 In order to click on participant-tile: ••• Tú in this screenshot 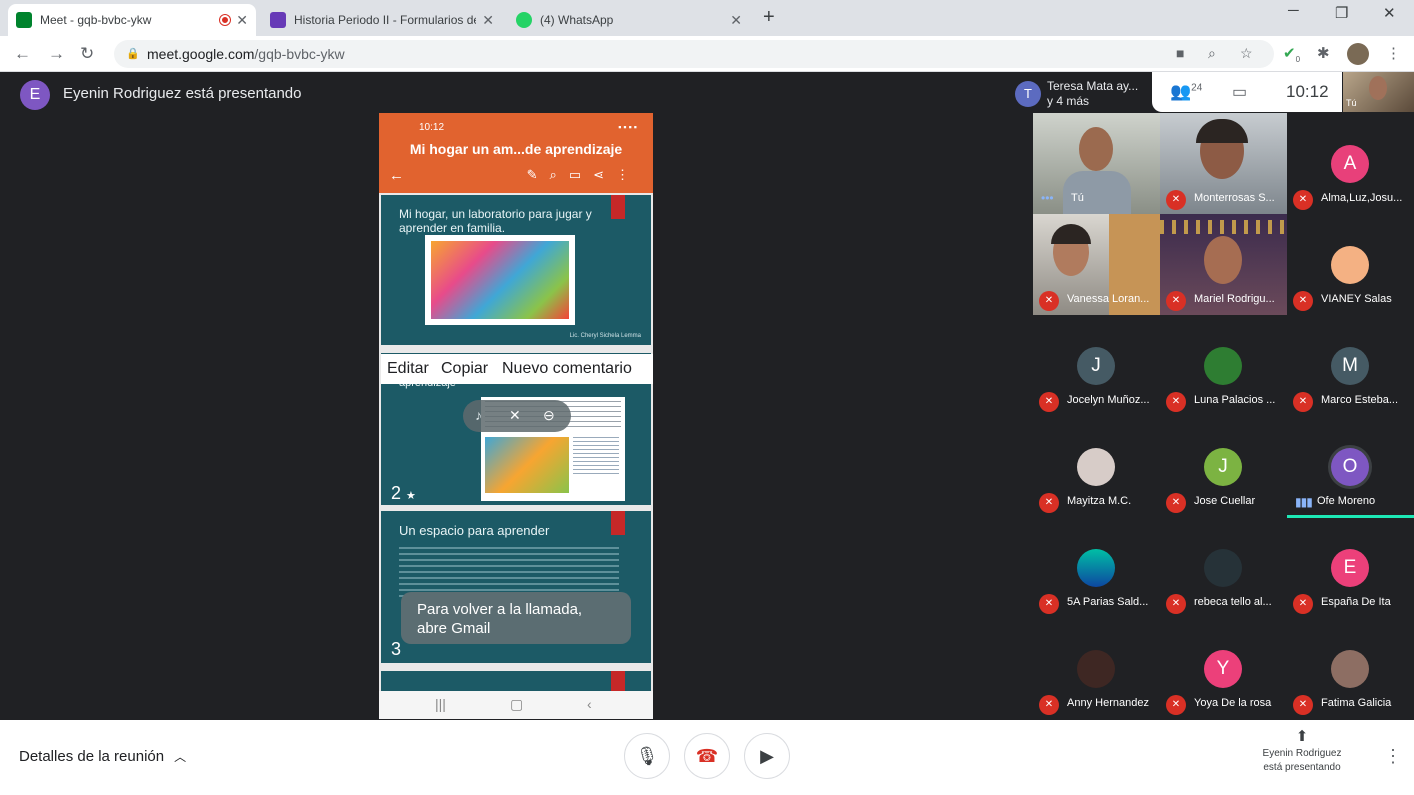, I will do `click(1096, 163)`.